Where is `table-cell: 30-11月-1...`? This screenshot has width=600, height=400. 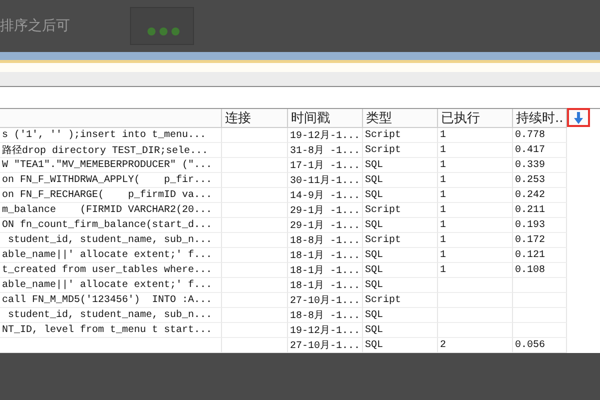 table-cell: 30-11月-1... is located at coordinates (325, 180).